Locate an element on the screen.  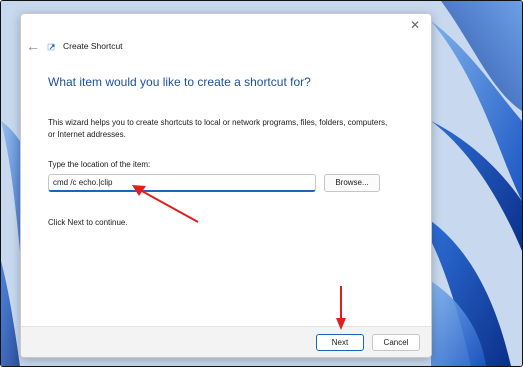
dialog-footer: Next Cancel is located at coordinates (226, 341).